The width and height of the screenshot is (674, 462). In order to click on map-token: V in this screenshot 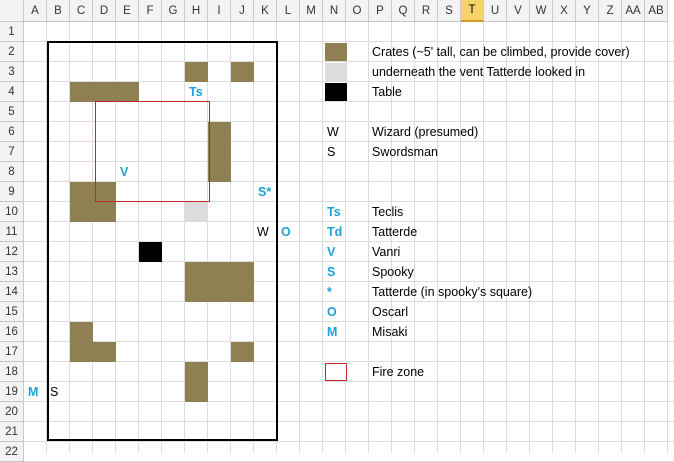, I will do `click(124, 172)`.